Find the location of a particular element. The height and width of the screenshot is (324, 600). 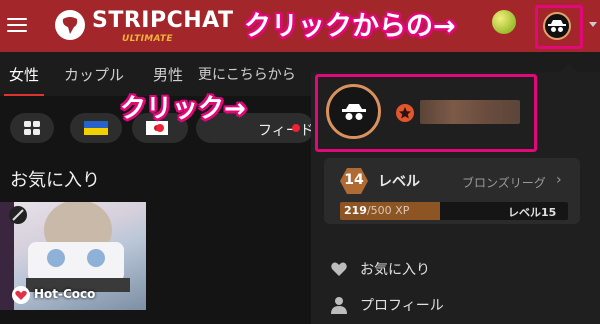

callout-top: クリックからの→ is located at coordinates (350, 26).